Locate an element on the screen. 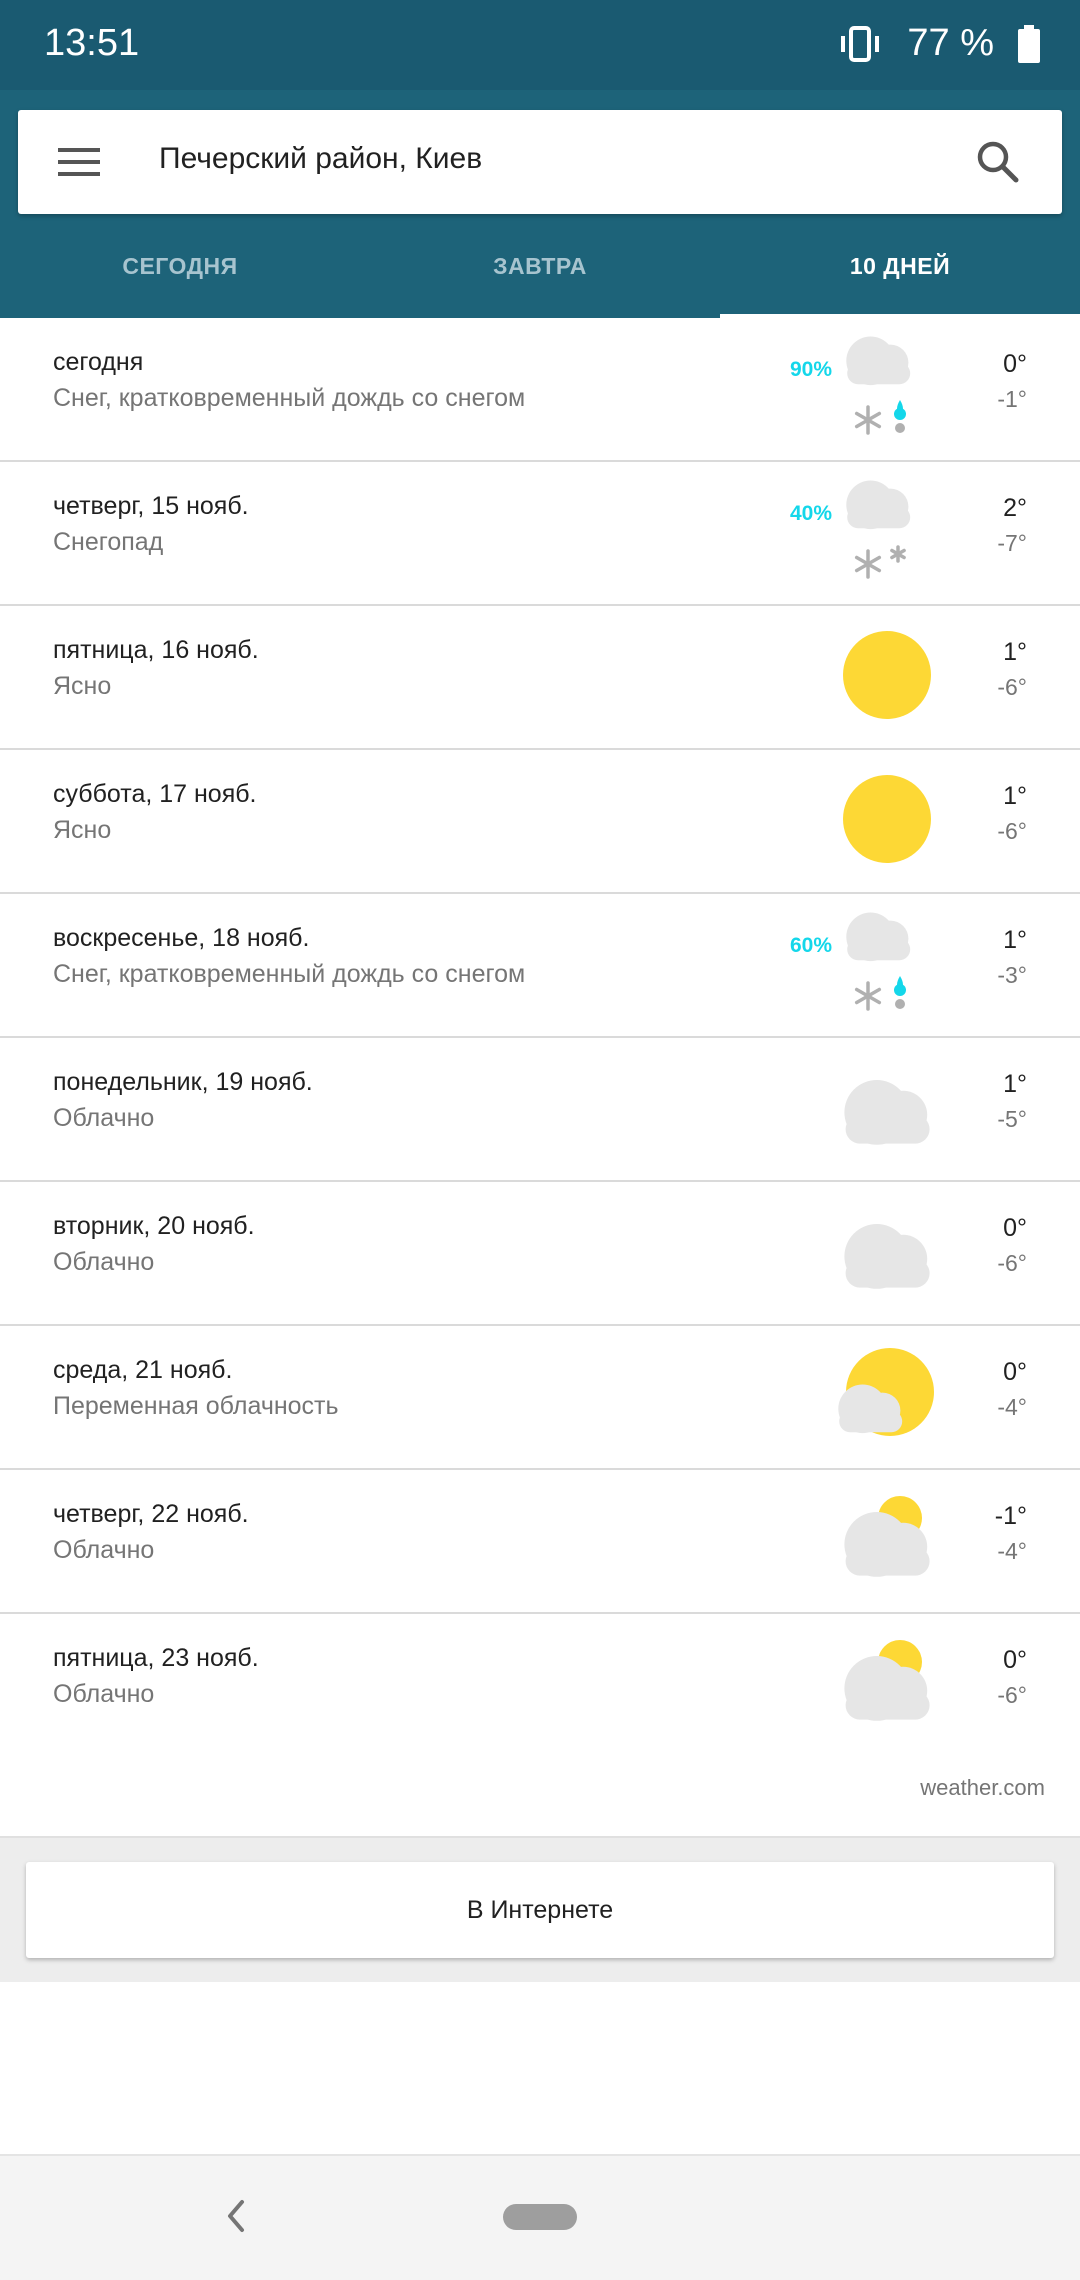 This screenshot has height=2280, width=1080. location-text: Печерский район, Киев is located at coordinates (320, 159).